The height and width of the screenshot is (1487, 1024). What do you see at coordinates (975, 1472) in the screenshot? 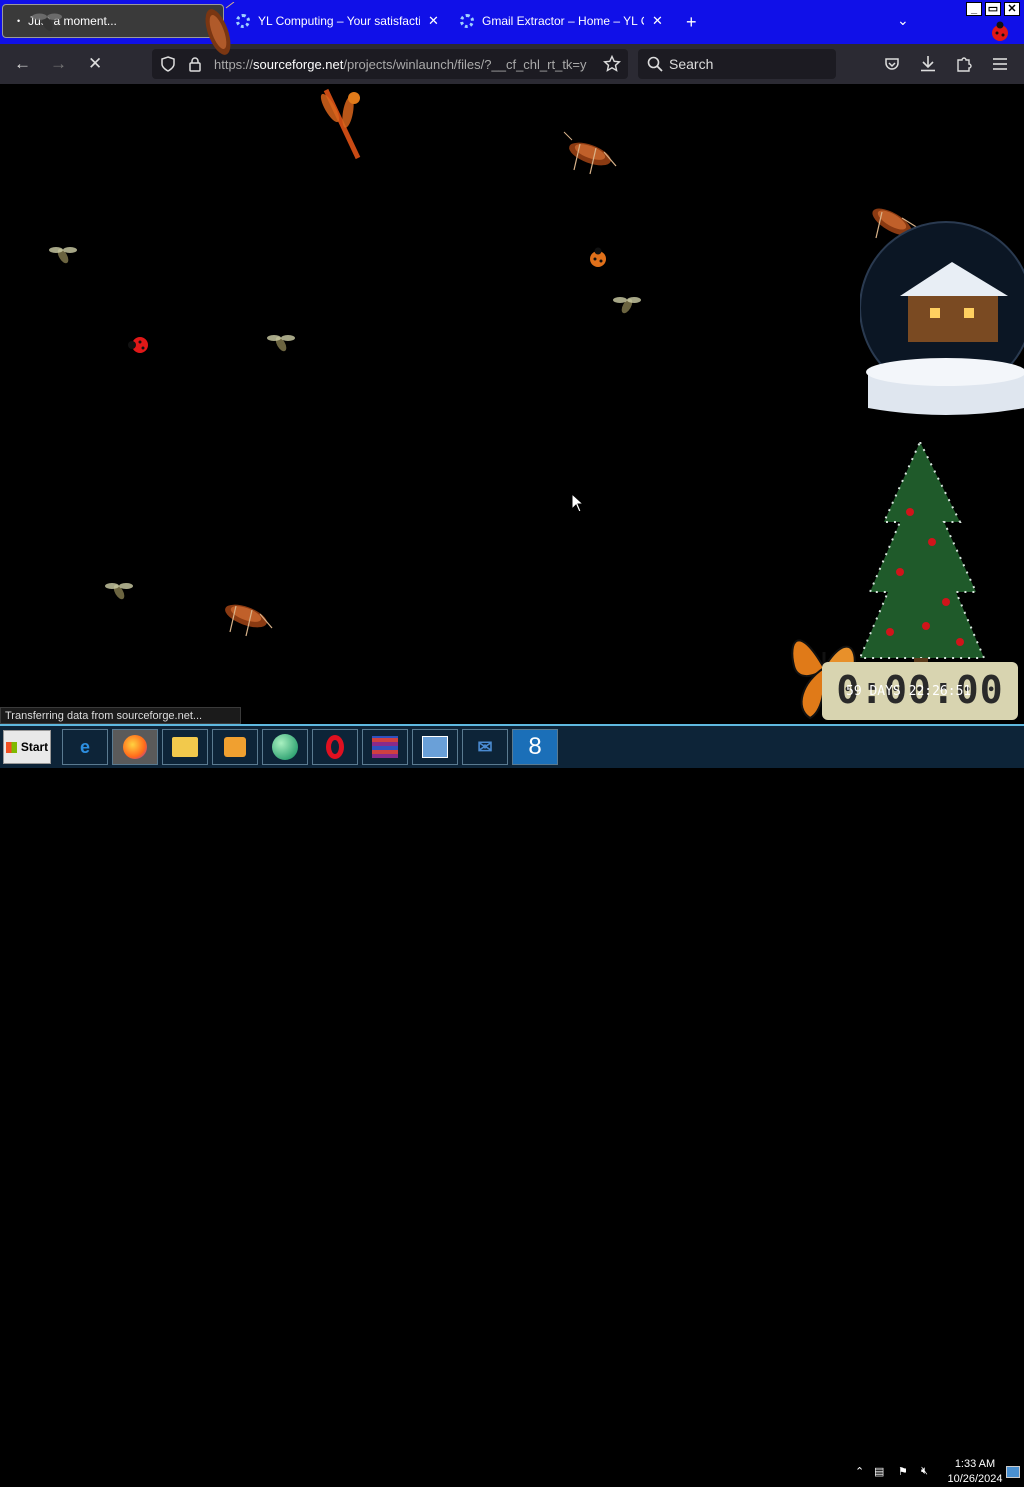
I see `system-clock: 1:33 AM 10/26/2024` at bounding box center [975, 1472].